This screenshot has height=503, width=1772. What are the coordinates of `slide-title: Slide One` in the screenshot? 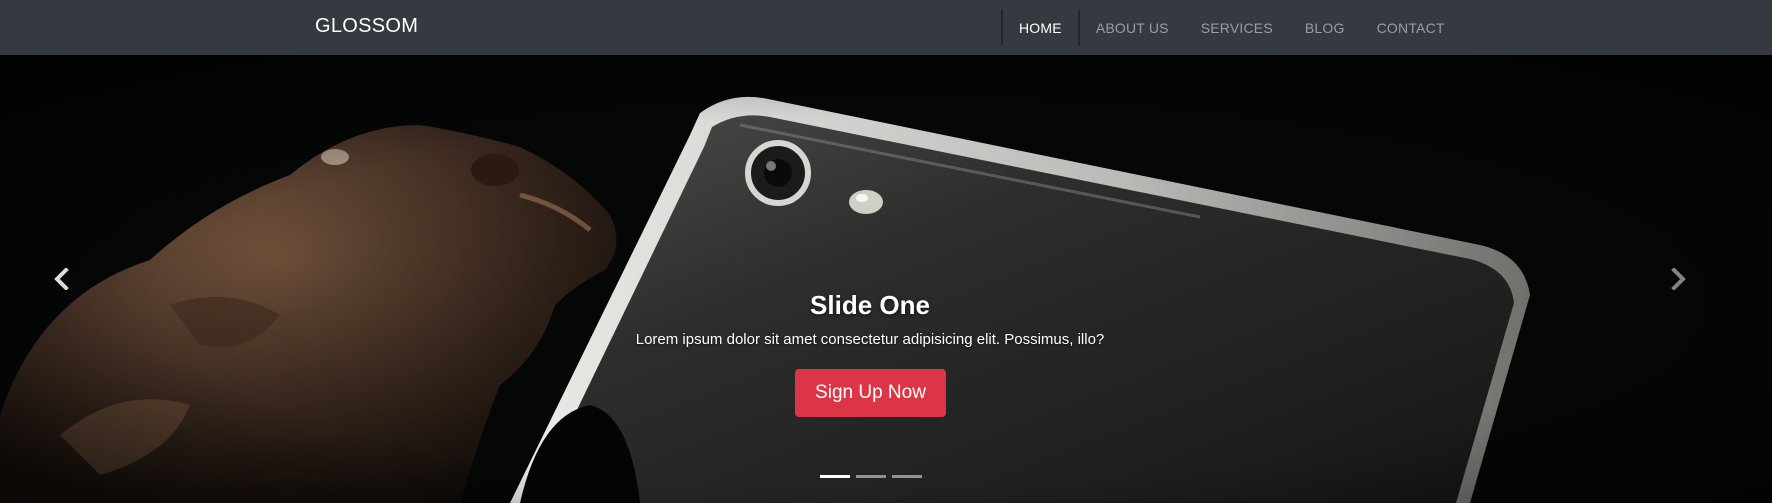 It's located at (870, 305).